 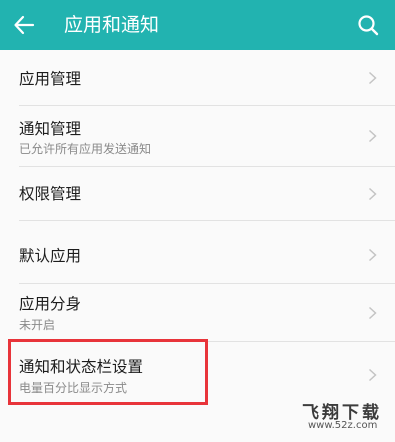 I want to click on watermark: 飞翔下载 www.52z.com, so click(x=345, y=419).